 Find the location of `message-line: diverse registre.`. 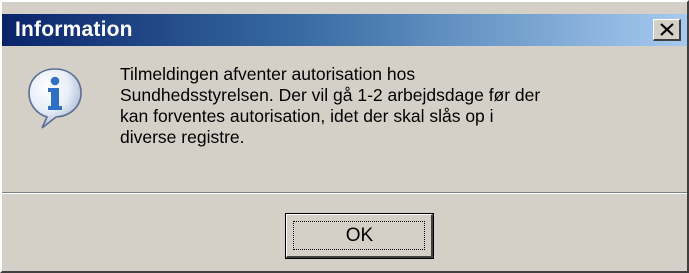

message-line: diverse registre. is located at coordinates (182, 137).